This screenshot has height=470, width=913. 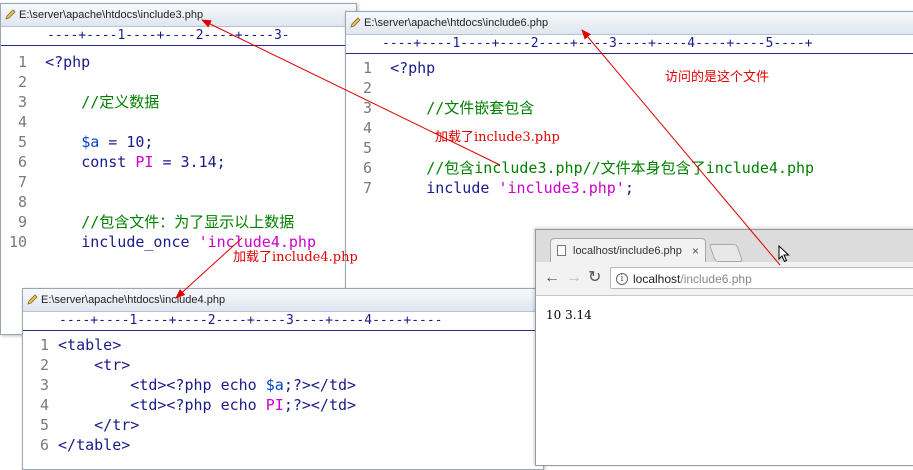 What do you see at coordinates (497, 137) in the screenshot?
I see `annotation-loaded-include3: 加载了include3.php` at bounding box center [497, 137].